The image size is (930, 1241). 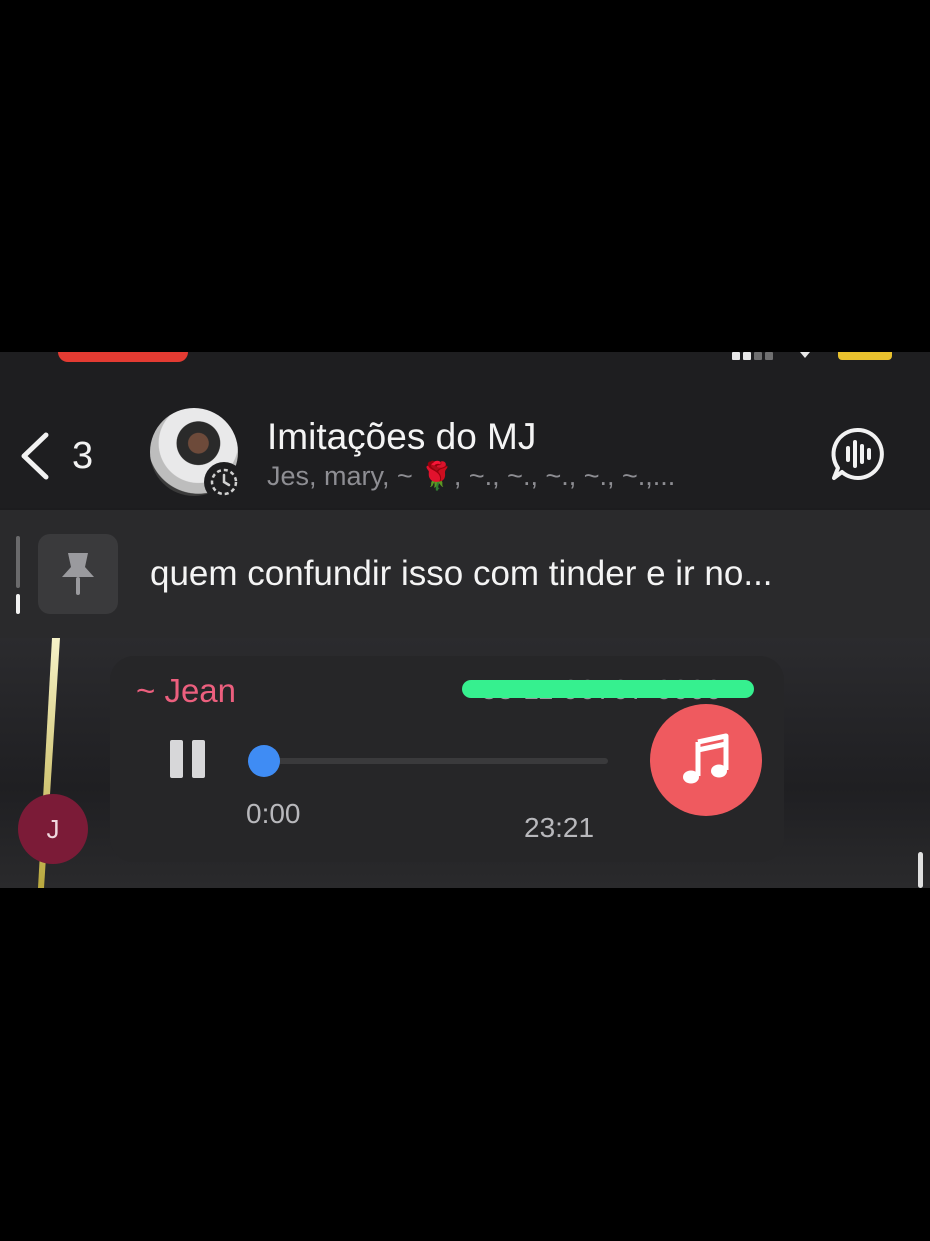 I want to click on scrollbar, so click(x=920, y=870).